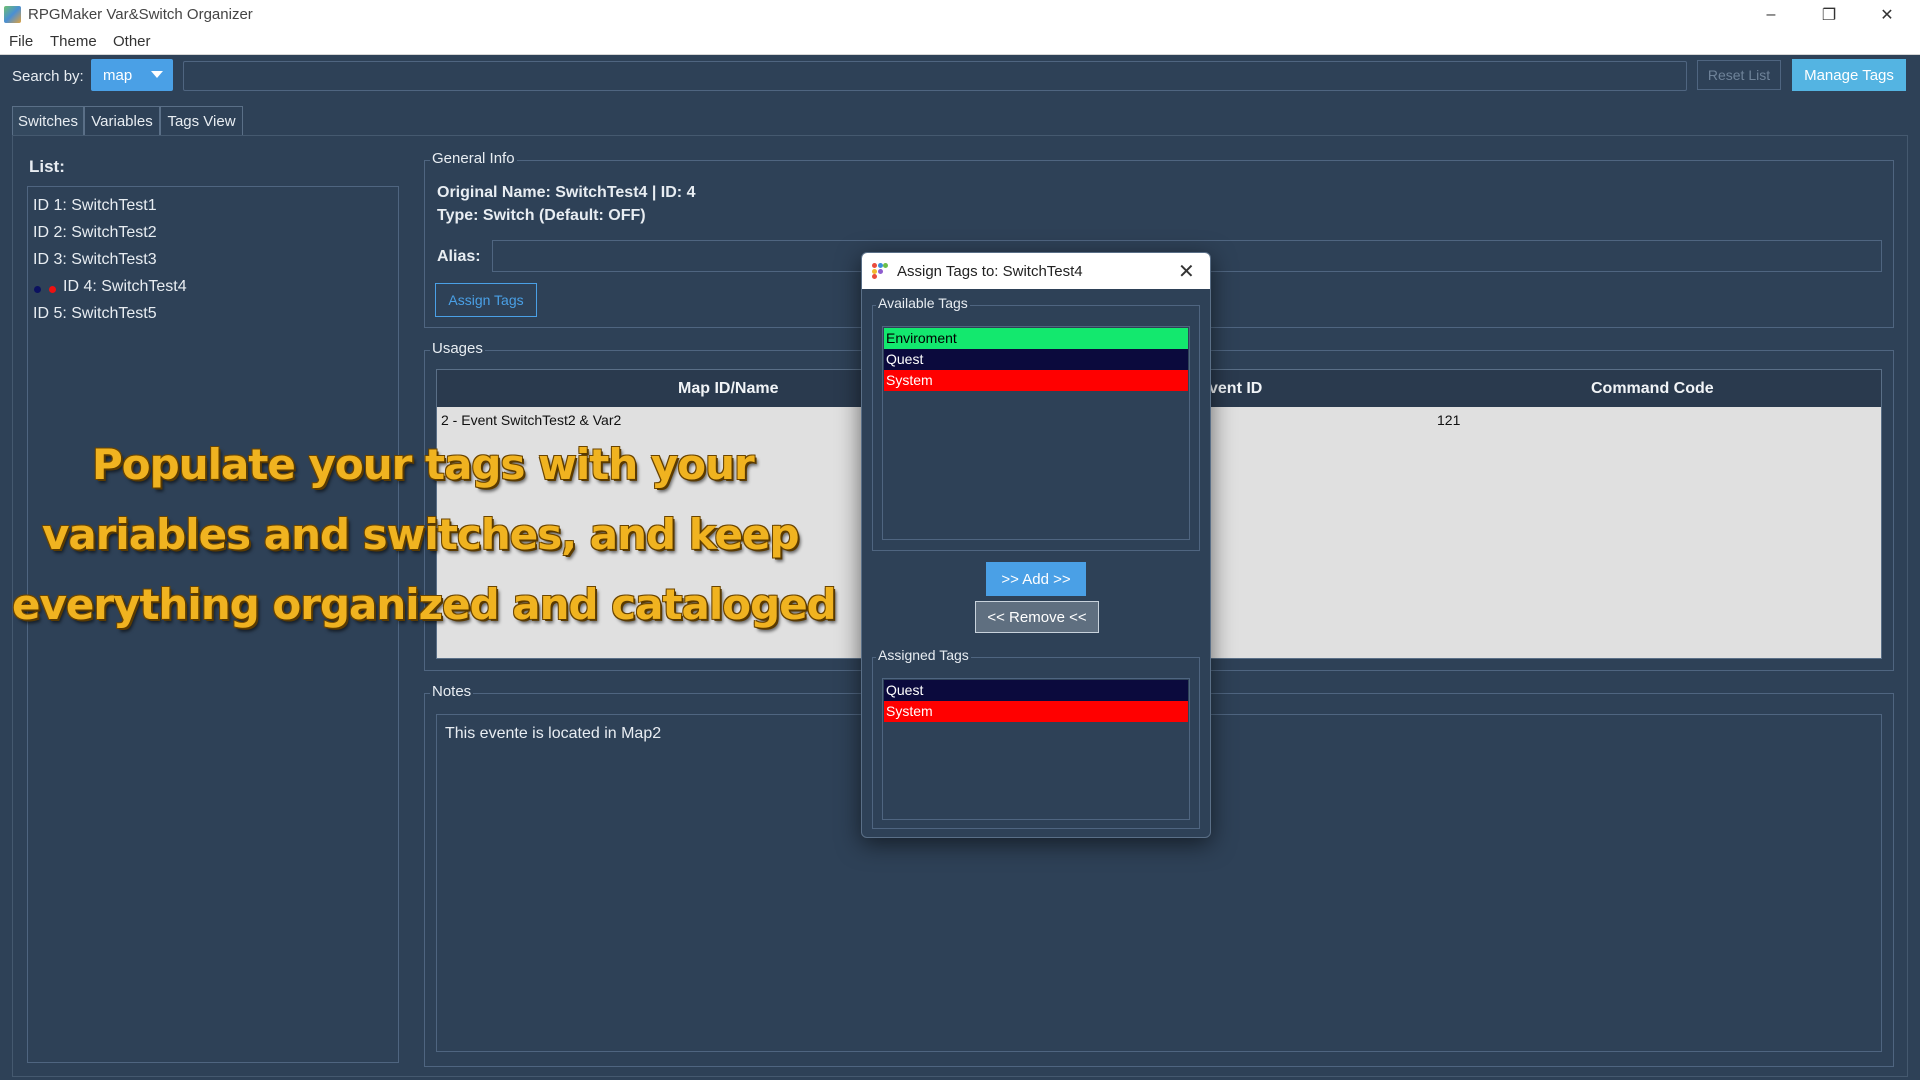 This screenshot has height=1080, width=1920. Describe the element at coordinates (1036, 338) in the screenshot. I see `tag-item-enviroment: Enviroment` at that location.